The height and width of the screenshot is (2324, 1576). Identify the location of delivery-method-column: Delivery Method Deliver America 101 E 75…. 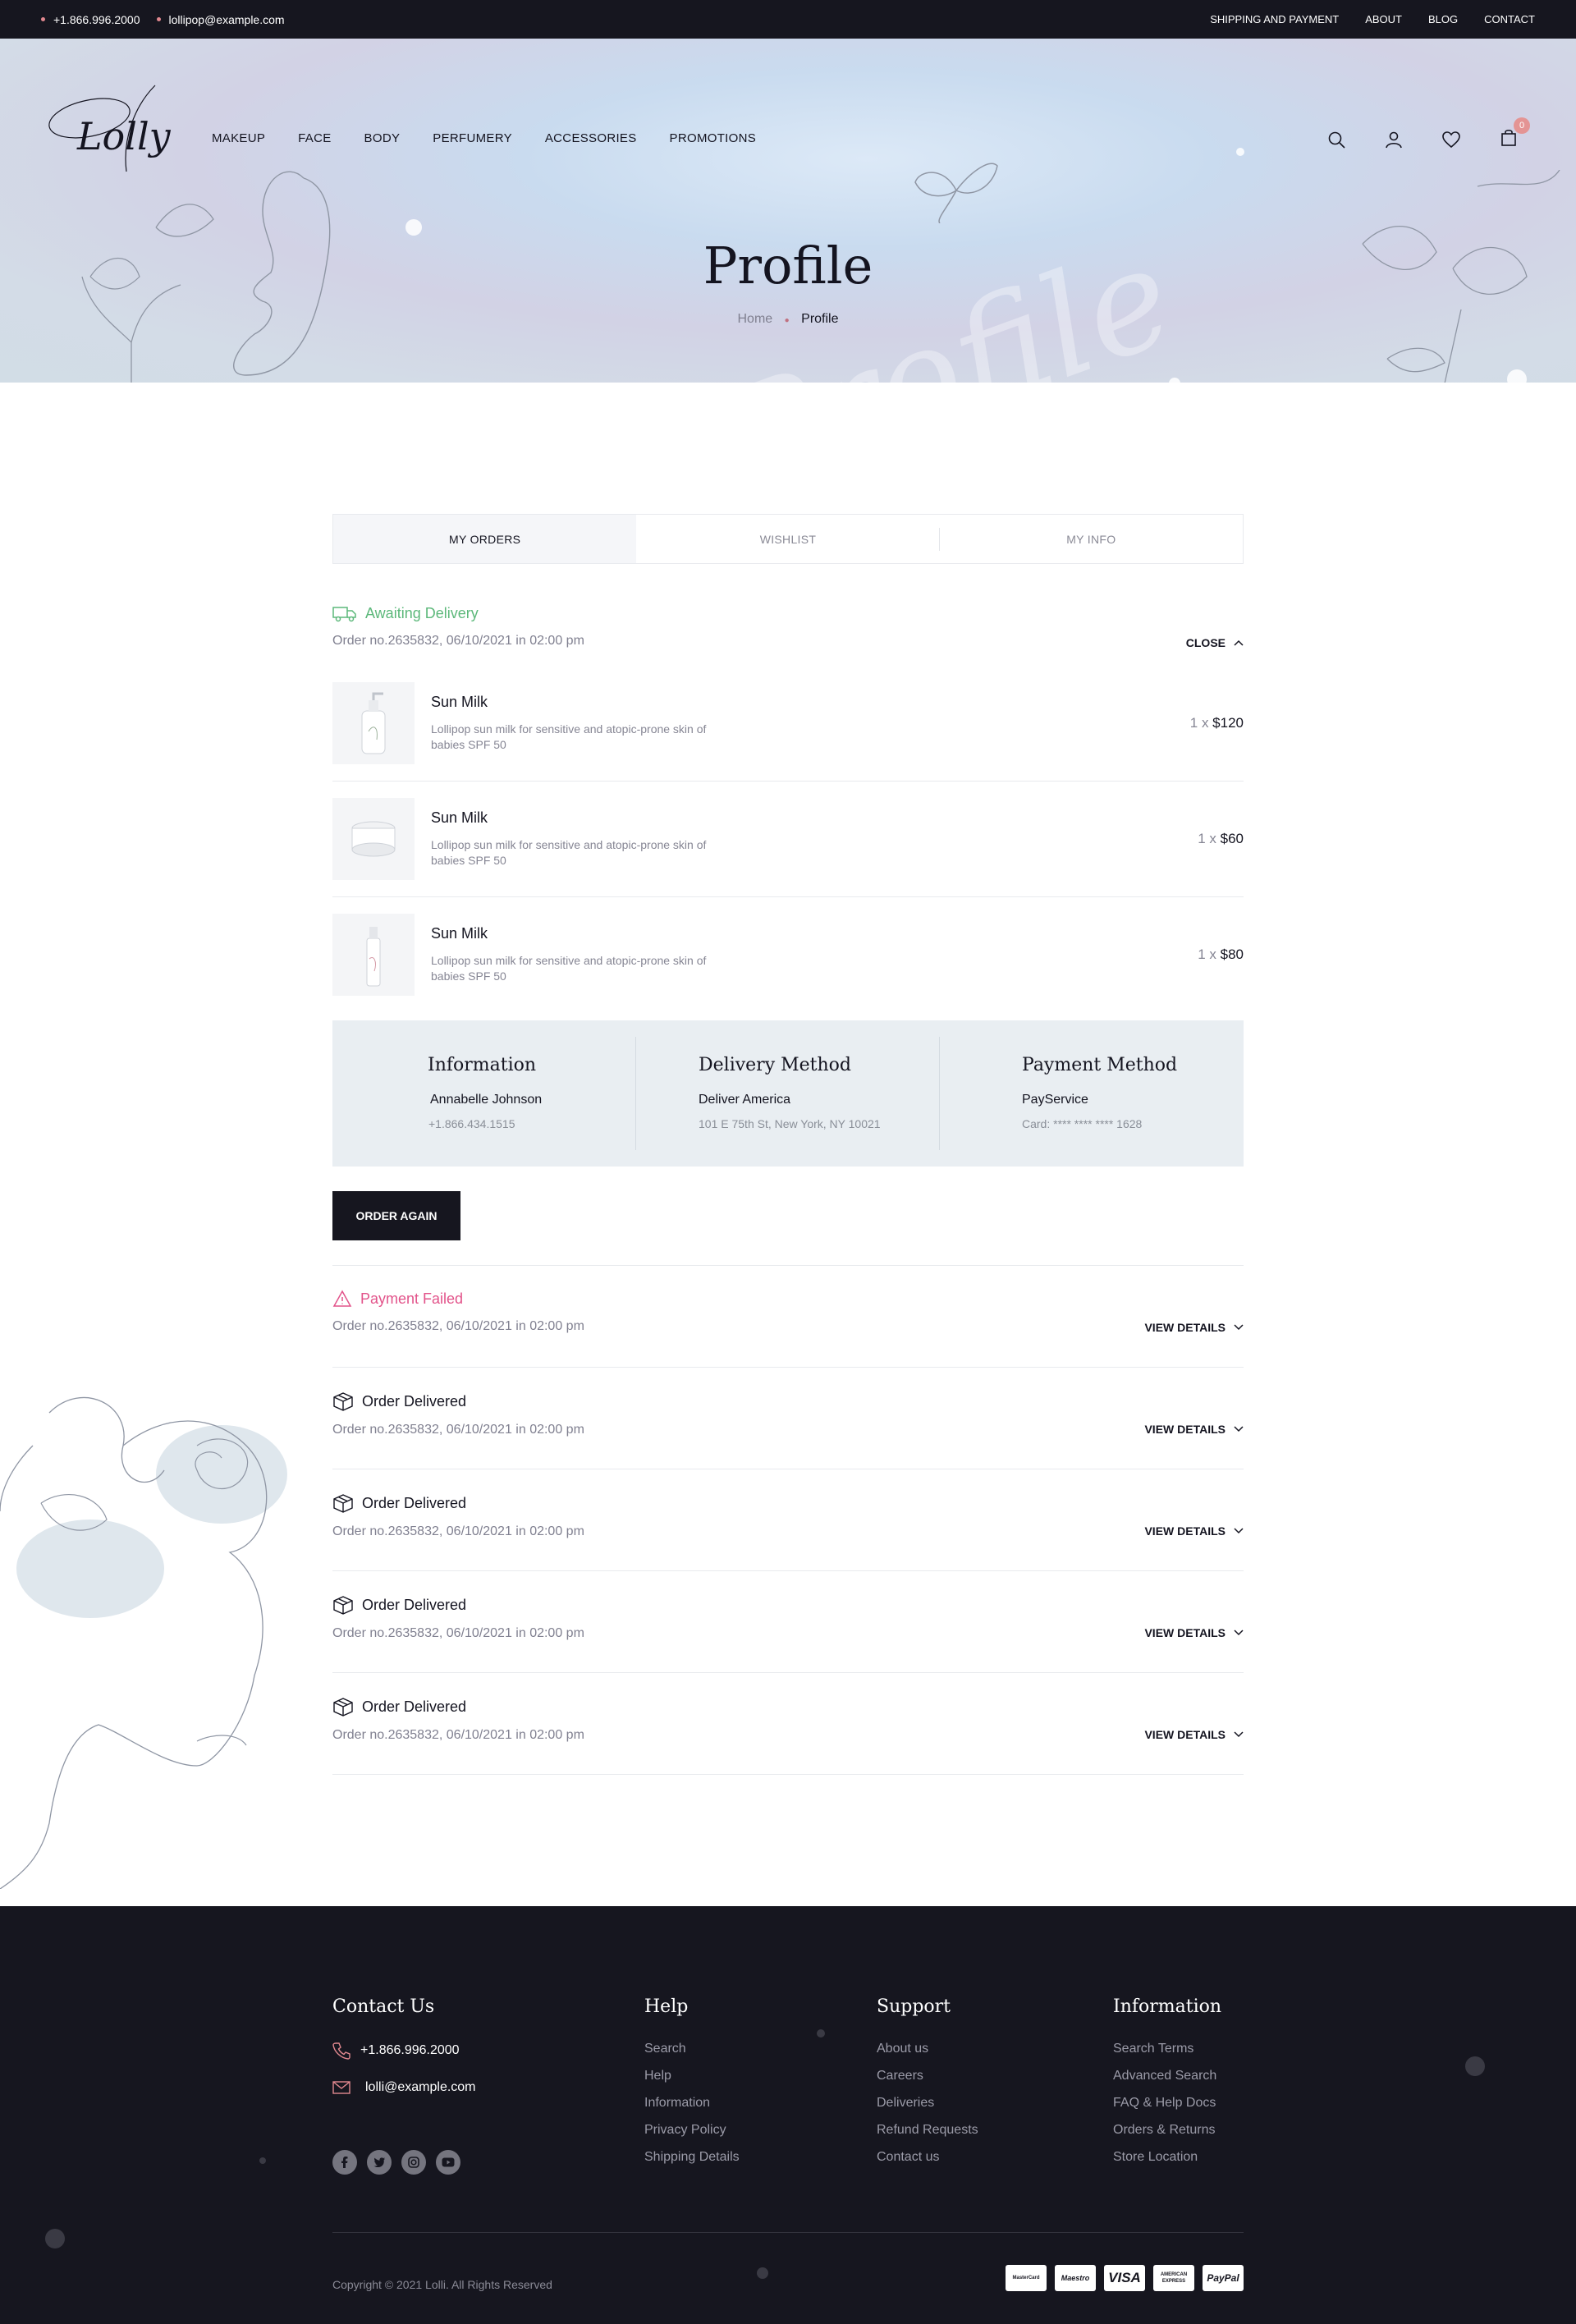
(788, 1093).